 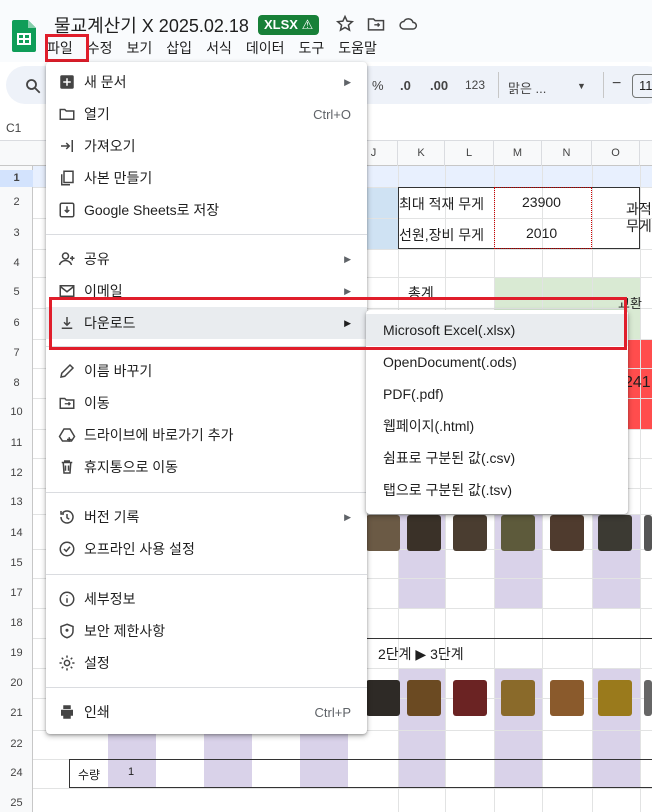 What do you see at coordinates (33, 86) in the screenshot?
I see `search-icon` at bounding box center [33, 86].